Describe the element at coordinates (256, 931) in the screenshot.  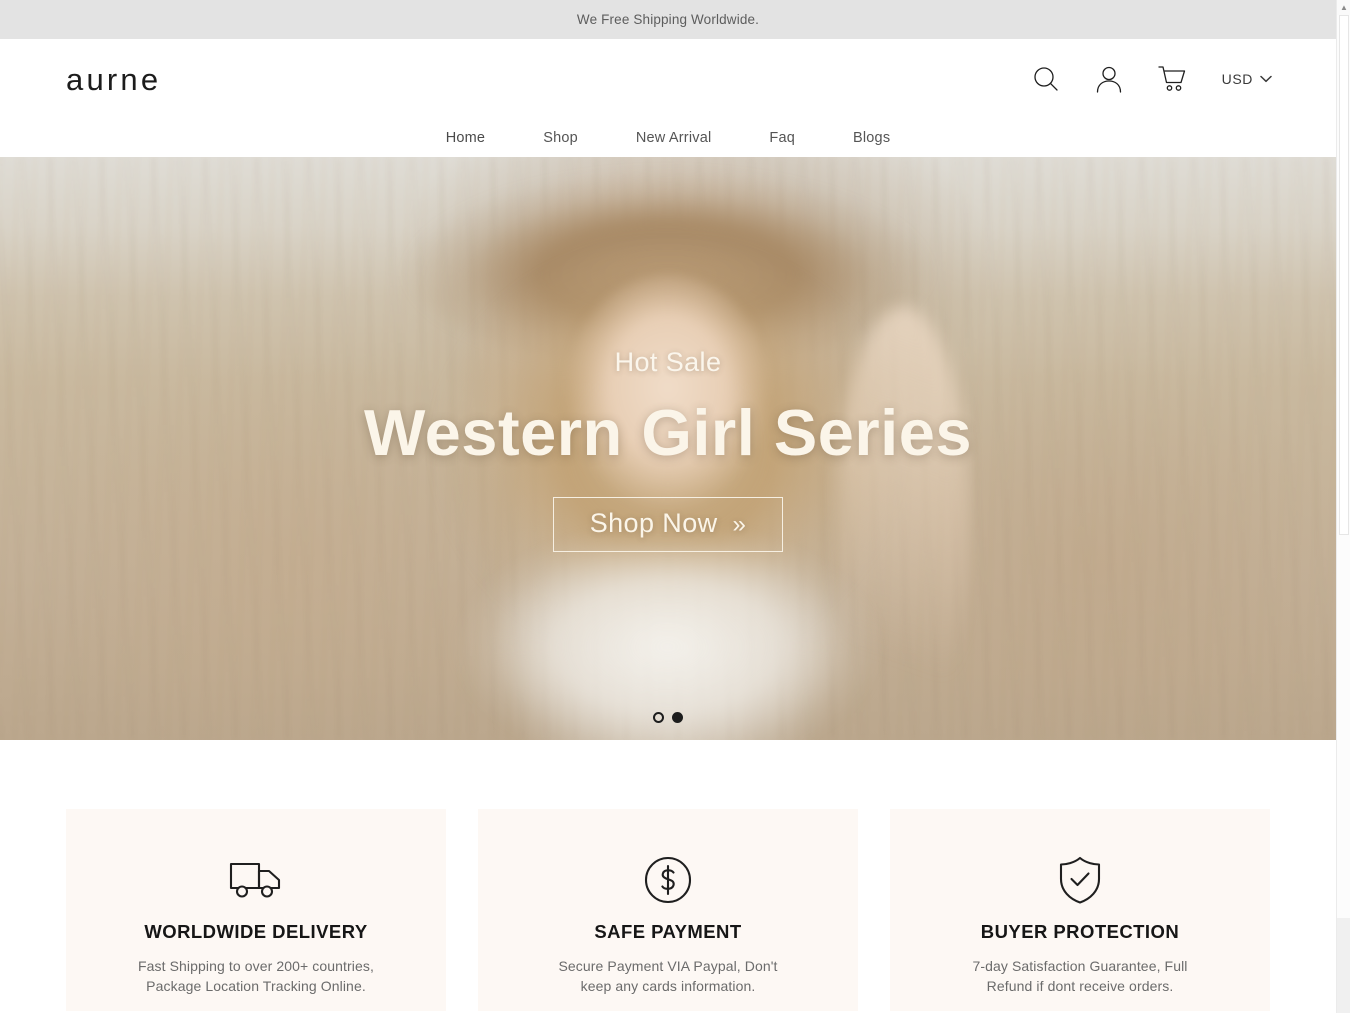
I see `feature-title: WORLDWIDE DELIVERY` at that location.